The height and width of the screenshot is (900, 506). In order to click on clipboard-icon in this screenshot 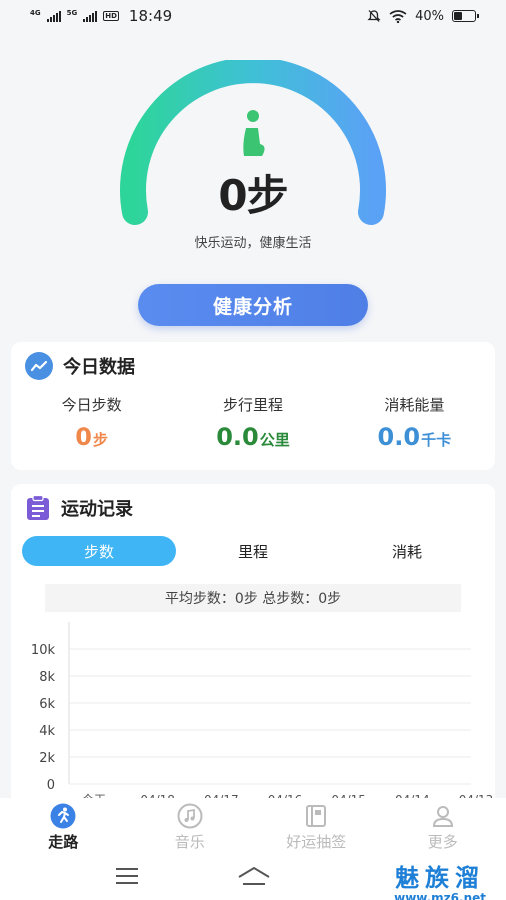, I will do `click(38, 508)`.